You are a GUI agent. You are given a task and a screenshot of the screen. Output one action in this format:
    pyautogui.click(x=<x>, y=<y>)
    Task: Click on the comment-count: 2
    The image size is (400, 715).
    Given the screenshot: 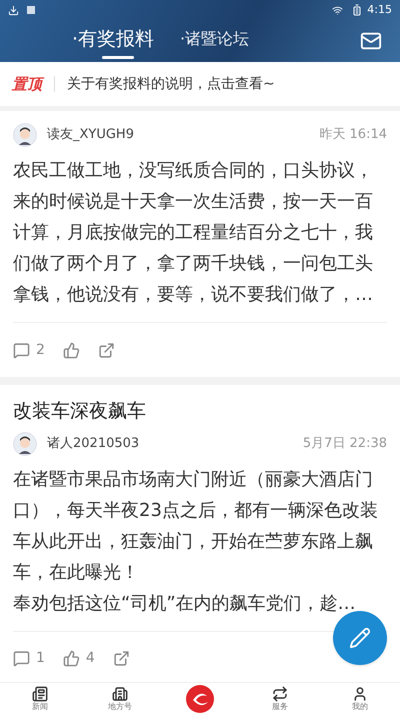 What is the action you would take?
    pyautogui.click(x=40, y=350)
    